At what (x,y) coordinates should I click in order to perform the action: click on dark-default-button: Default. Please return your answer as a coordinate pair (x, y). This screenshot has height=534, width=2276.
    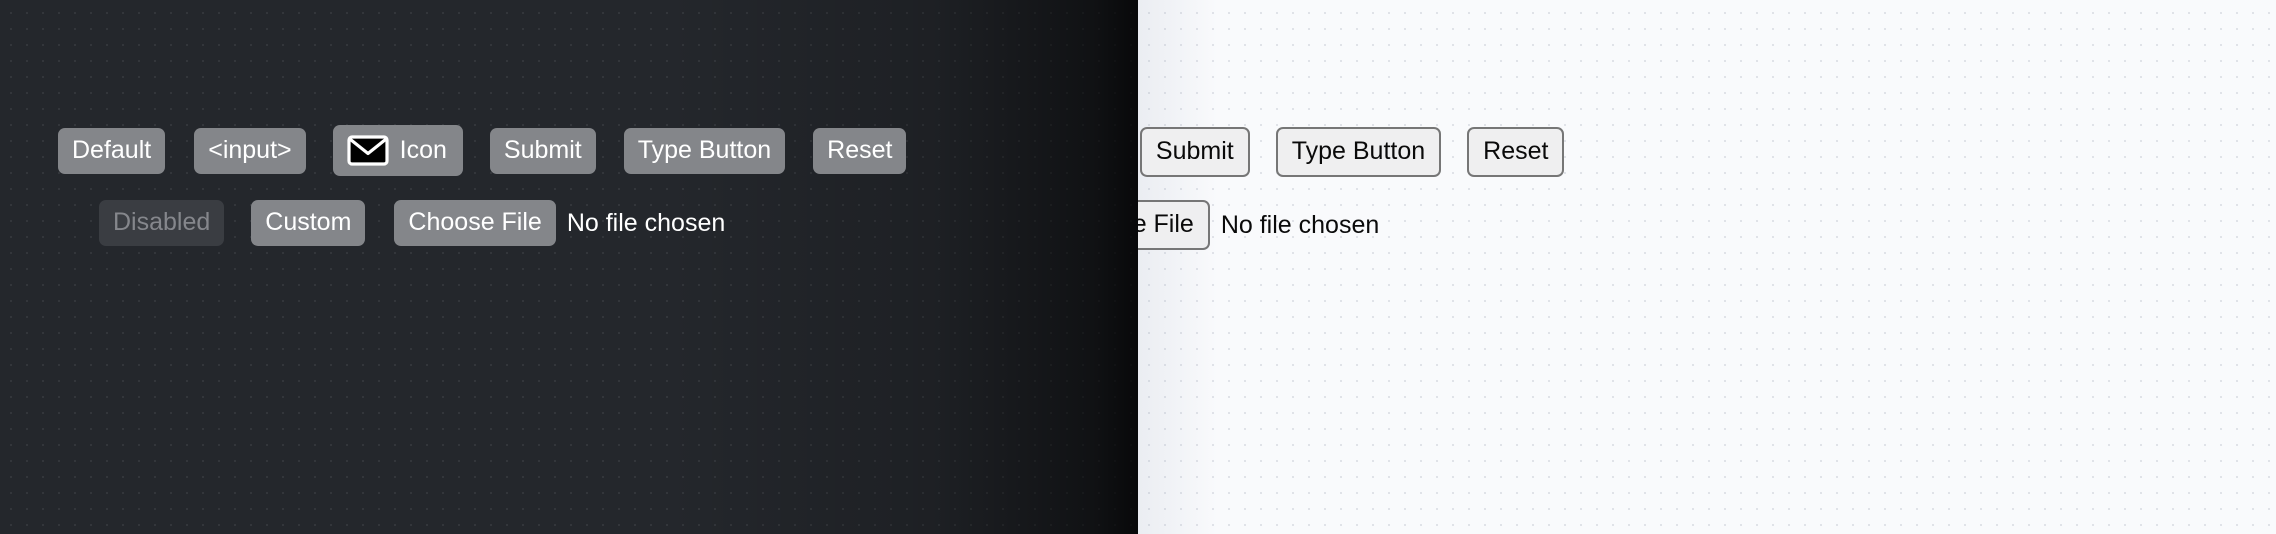
    Looking at the image, I should click on (112, 150).